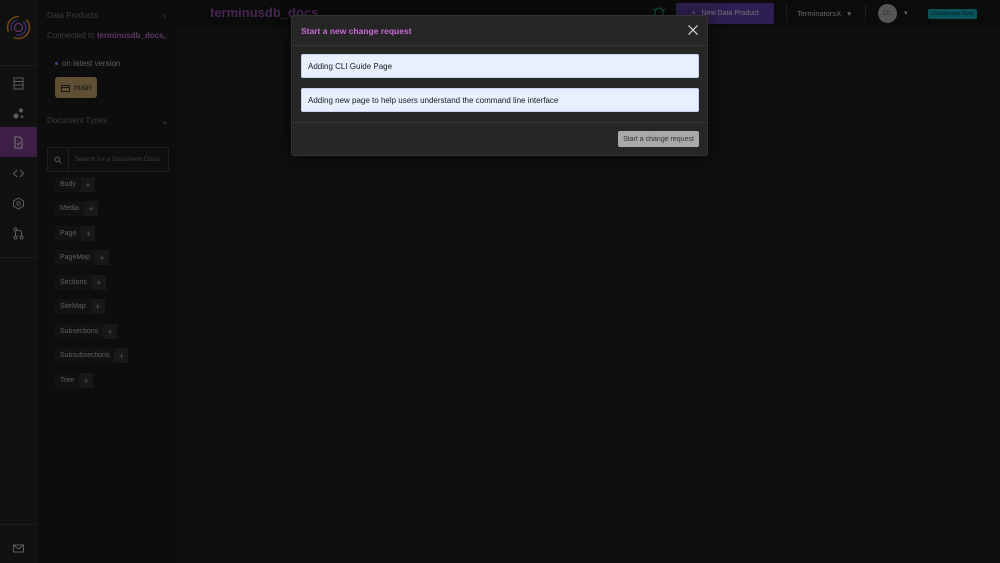  I want to click on start-change-request-button: Start a change request, so click(658, 139).